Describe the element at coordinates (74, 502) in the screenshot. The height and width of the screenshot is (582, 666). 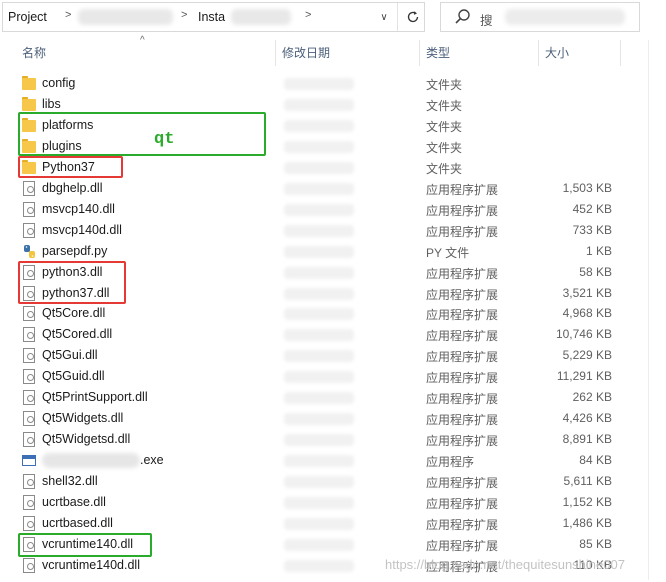
I see `file-name: ucrtbase.dll` at that location.